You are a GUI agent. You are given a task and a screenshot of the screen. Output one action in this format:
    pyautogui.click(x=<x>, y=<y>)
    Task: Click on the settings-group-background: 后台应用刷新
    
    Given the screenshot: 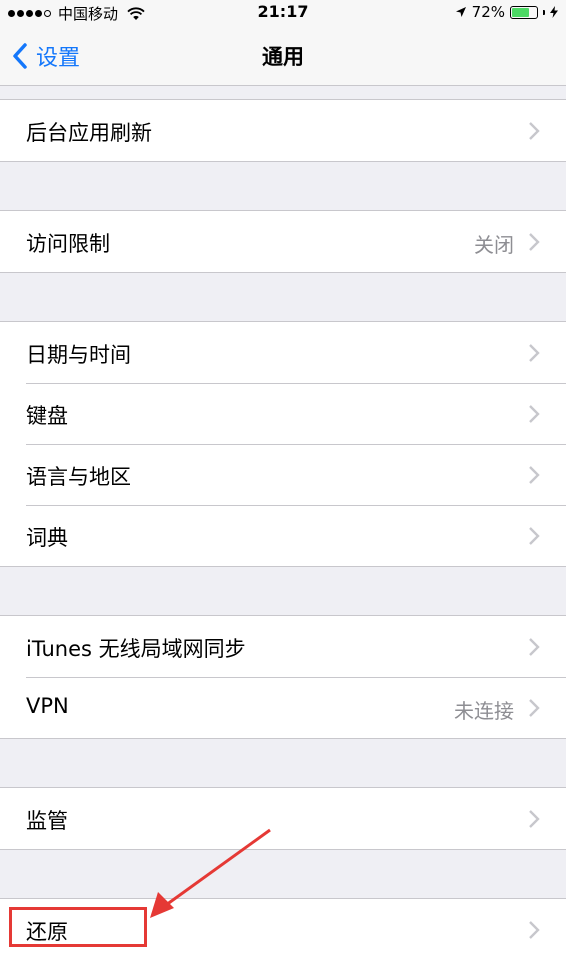 What is the action you would take?
    pyautogui.click(x=283, y=130)
    